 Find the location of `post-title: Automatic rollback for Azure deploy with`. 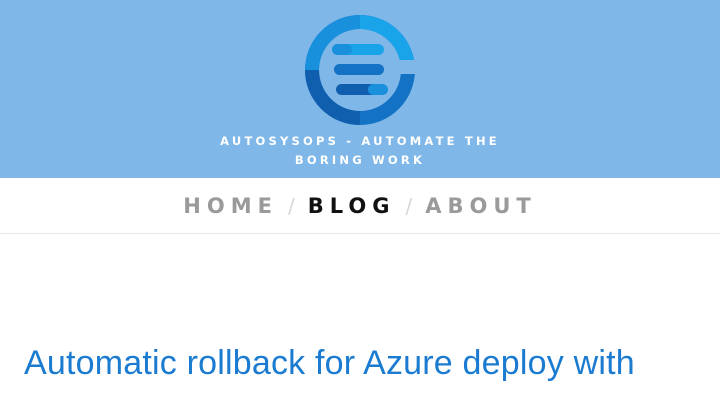

post-title: Automatic rollback for Azure deploy with is located at coordinates (369, 363).